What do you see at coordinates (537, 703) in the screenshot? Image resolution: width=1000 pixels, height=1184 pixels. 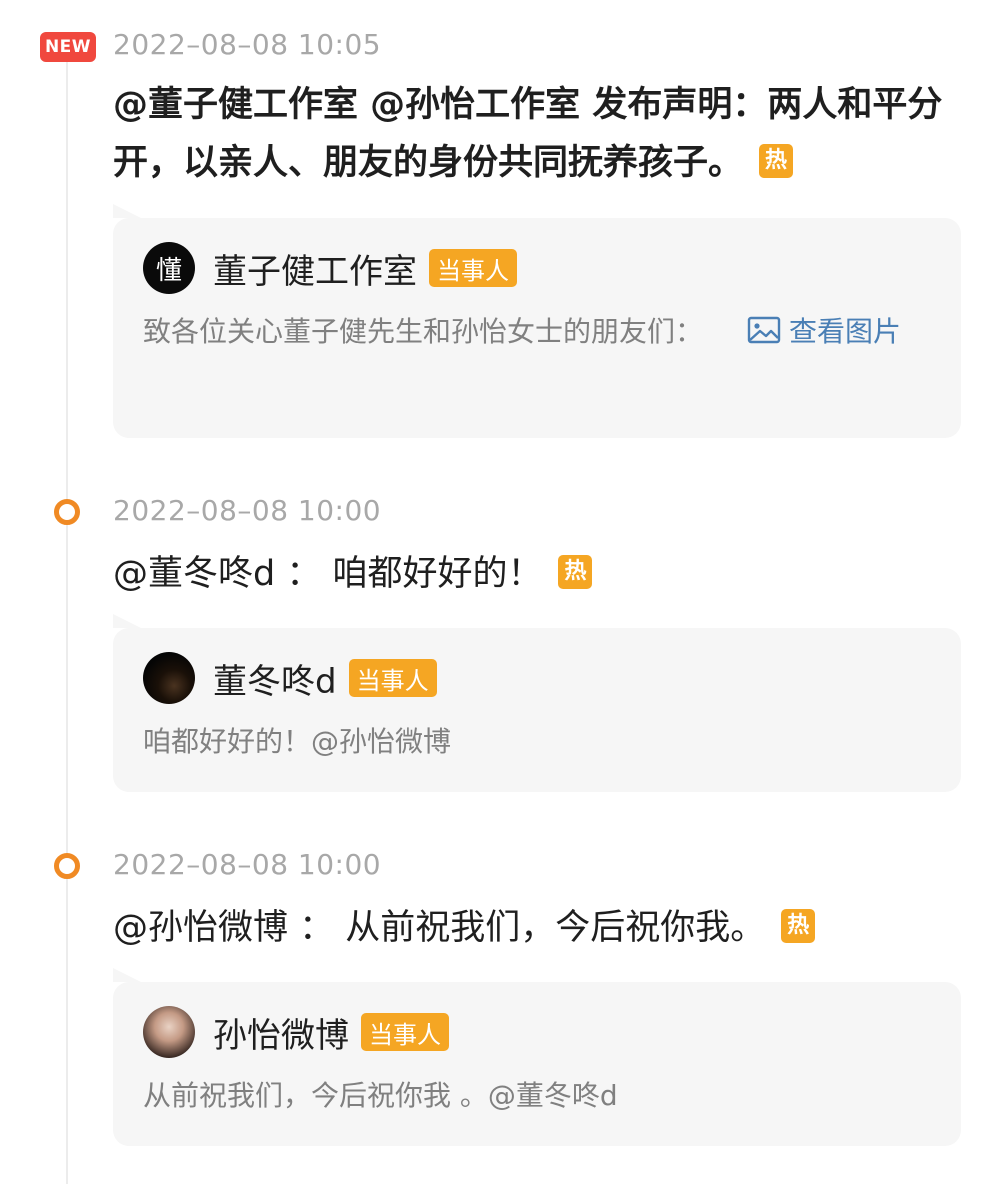 I see `quoted-post-card: 董冬咚d 当事人 咱都好好的！@孙怡微博` at bounding box center [537, 703].